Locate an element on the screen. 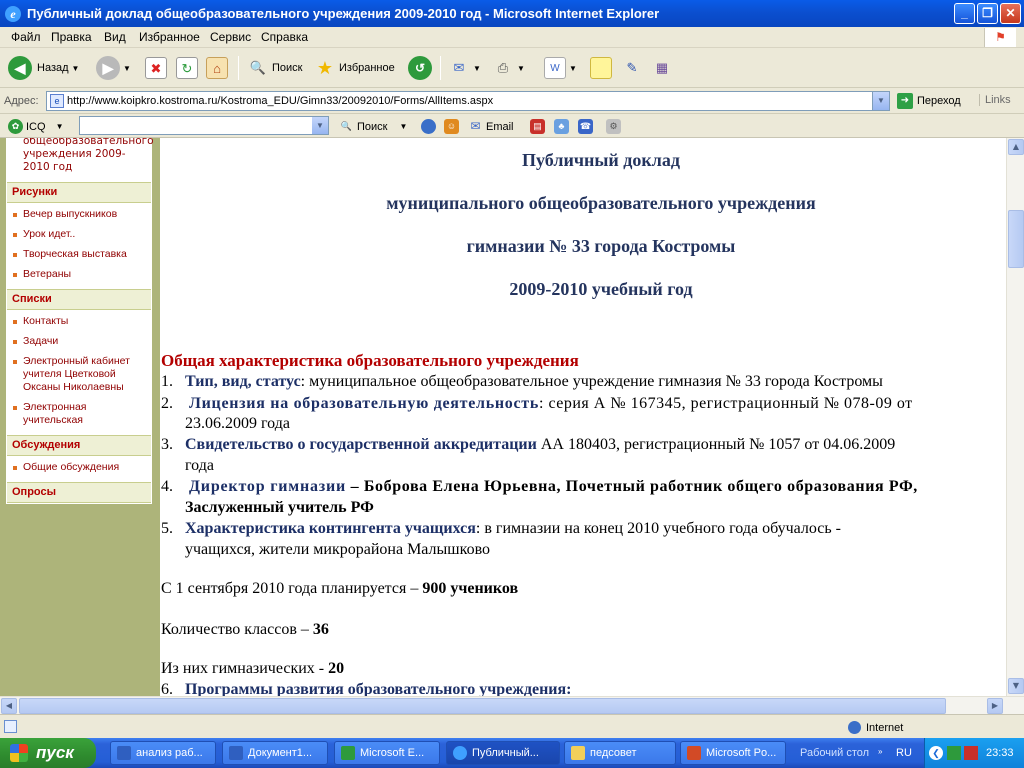 This screenshot has width=1024, height=768. icq-email-button: ✉ Email is located at coordinates (490, 126).